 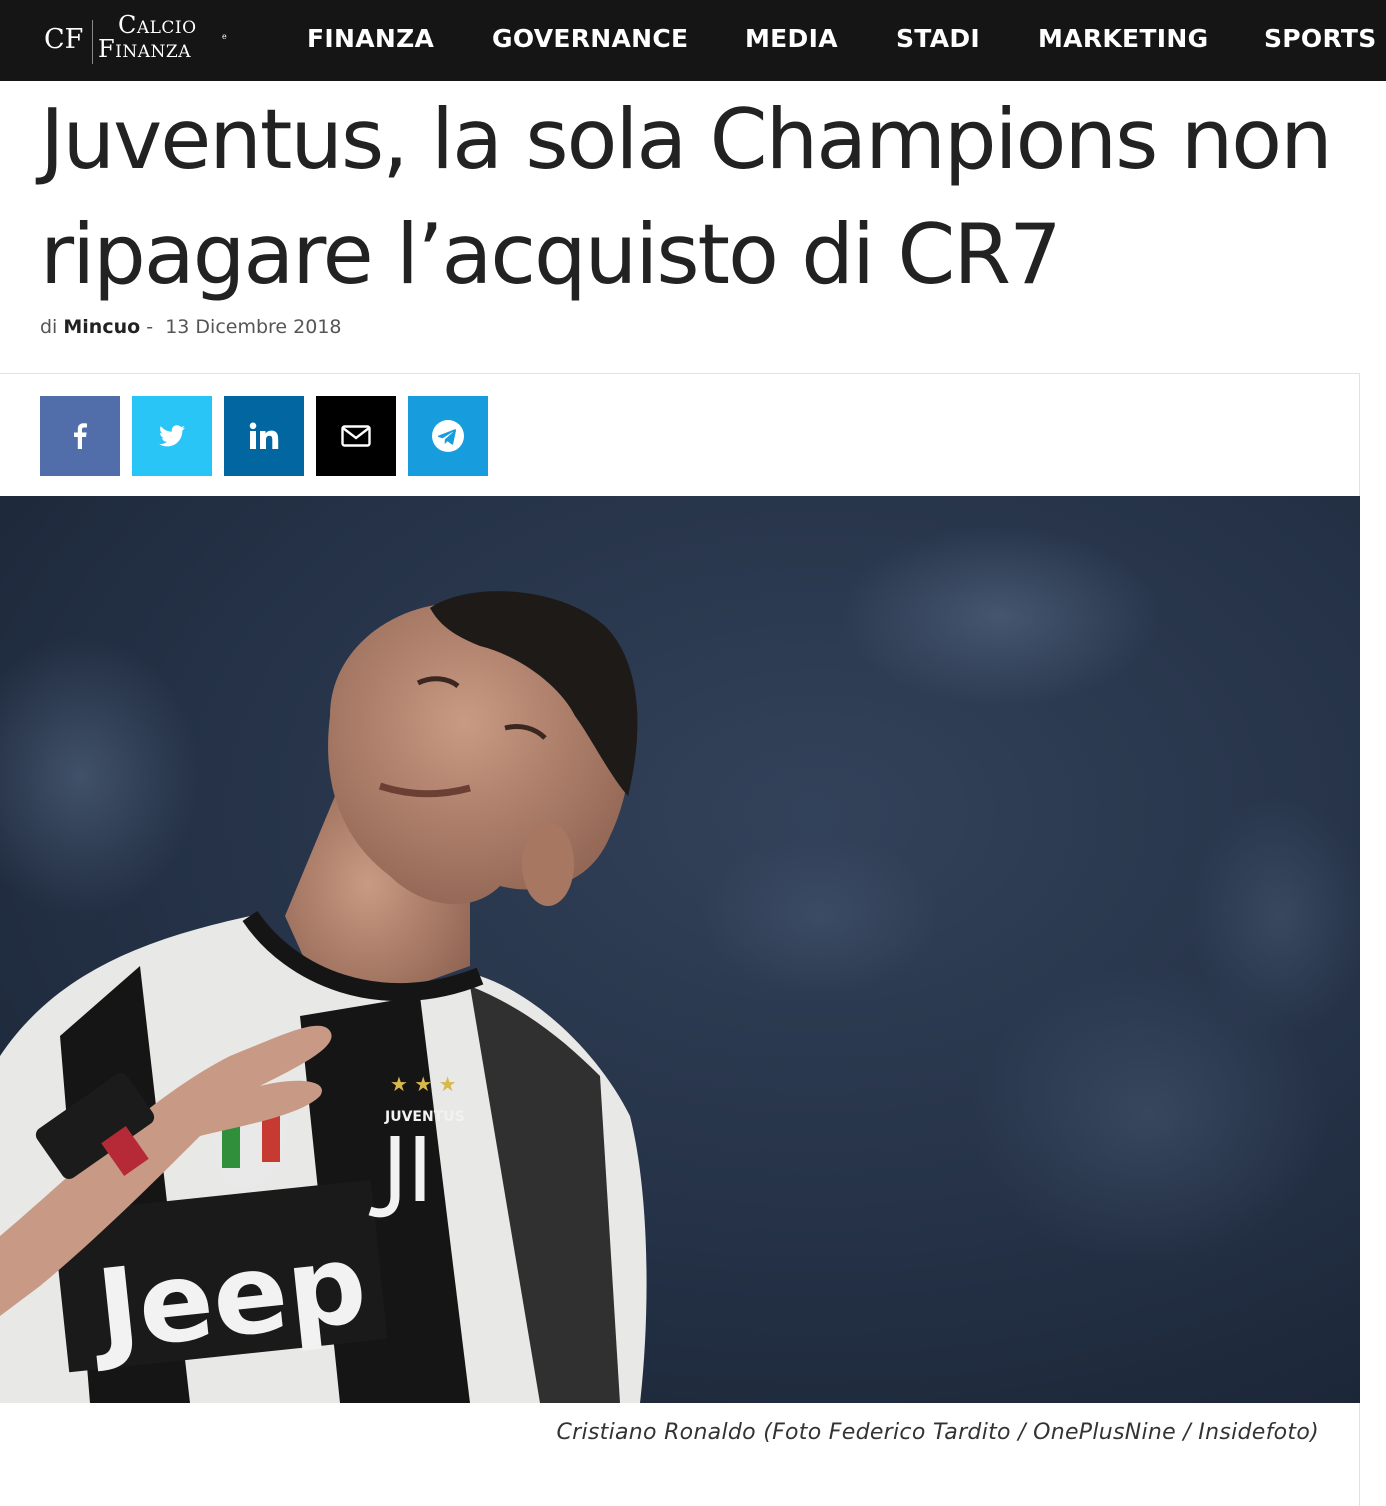 I want to click on logo-divider, so click(x=92, y=42).